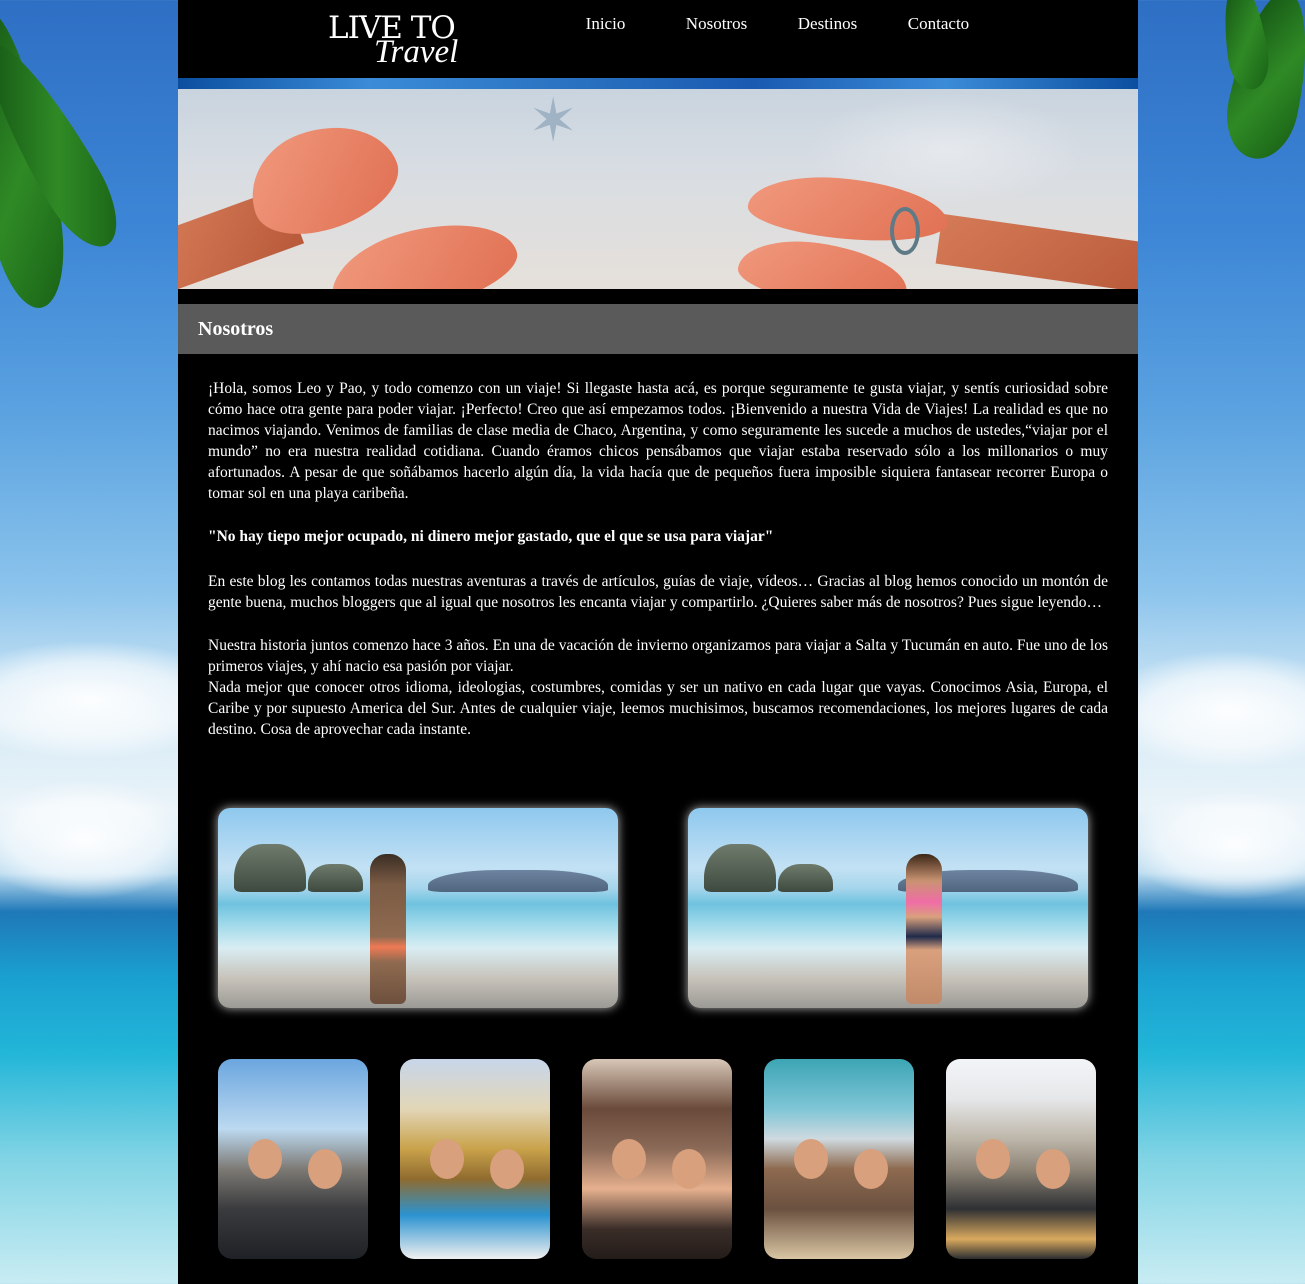  Describe the element at coordinates (416, 52) in the screenshot. I see `logo-bottom-text: Travel` at that location.